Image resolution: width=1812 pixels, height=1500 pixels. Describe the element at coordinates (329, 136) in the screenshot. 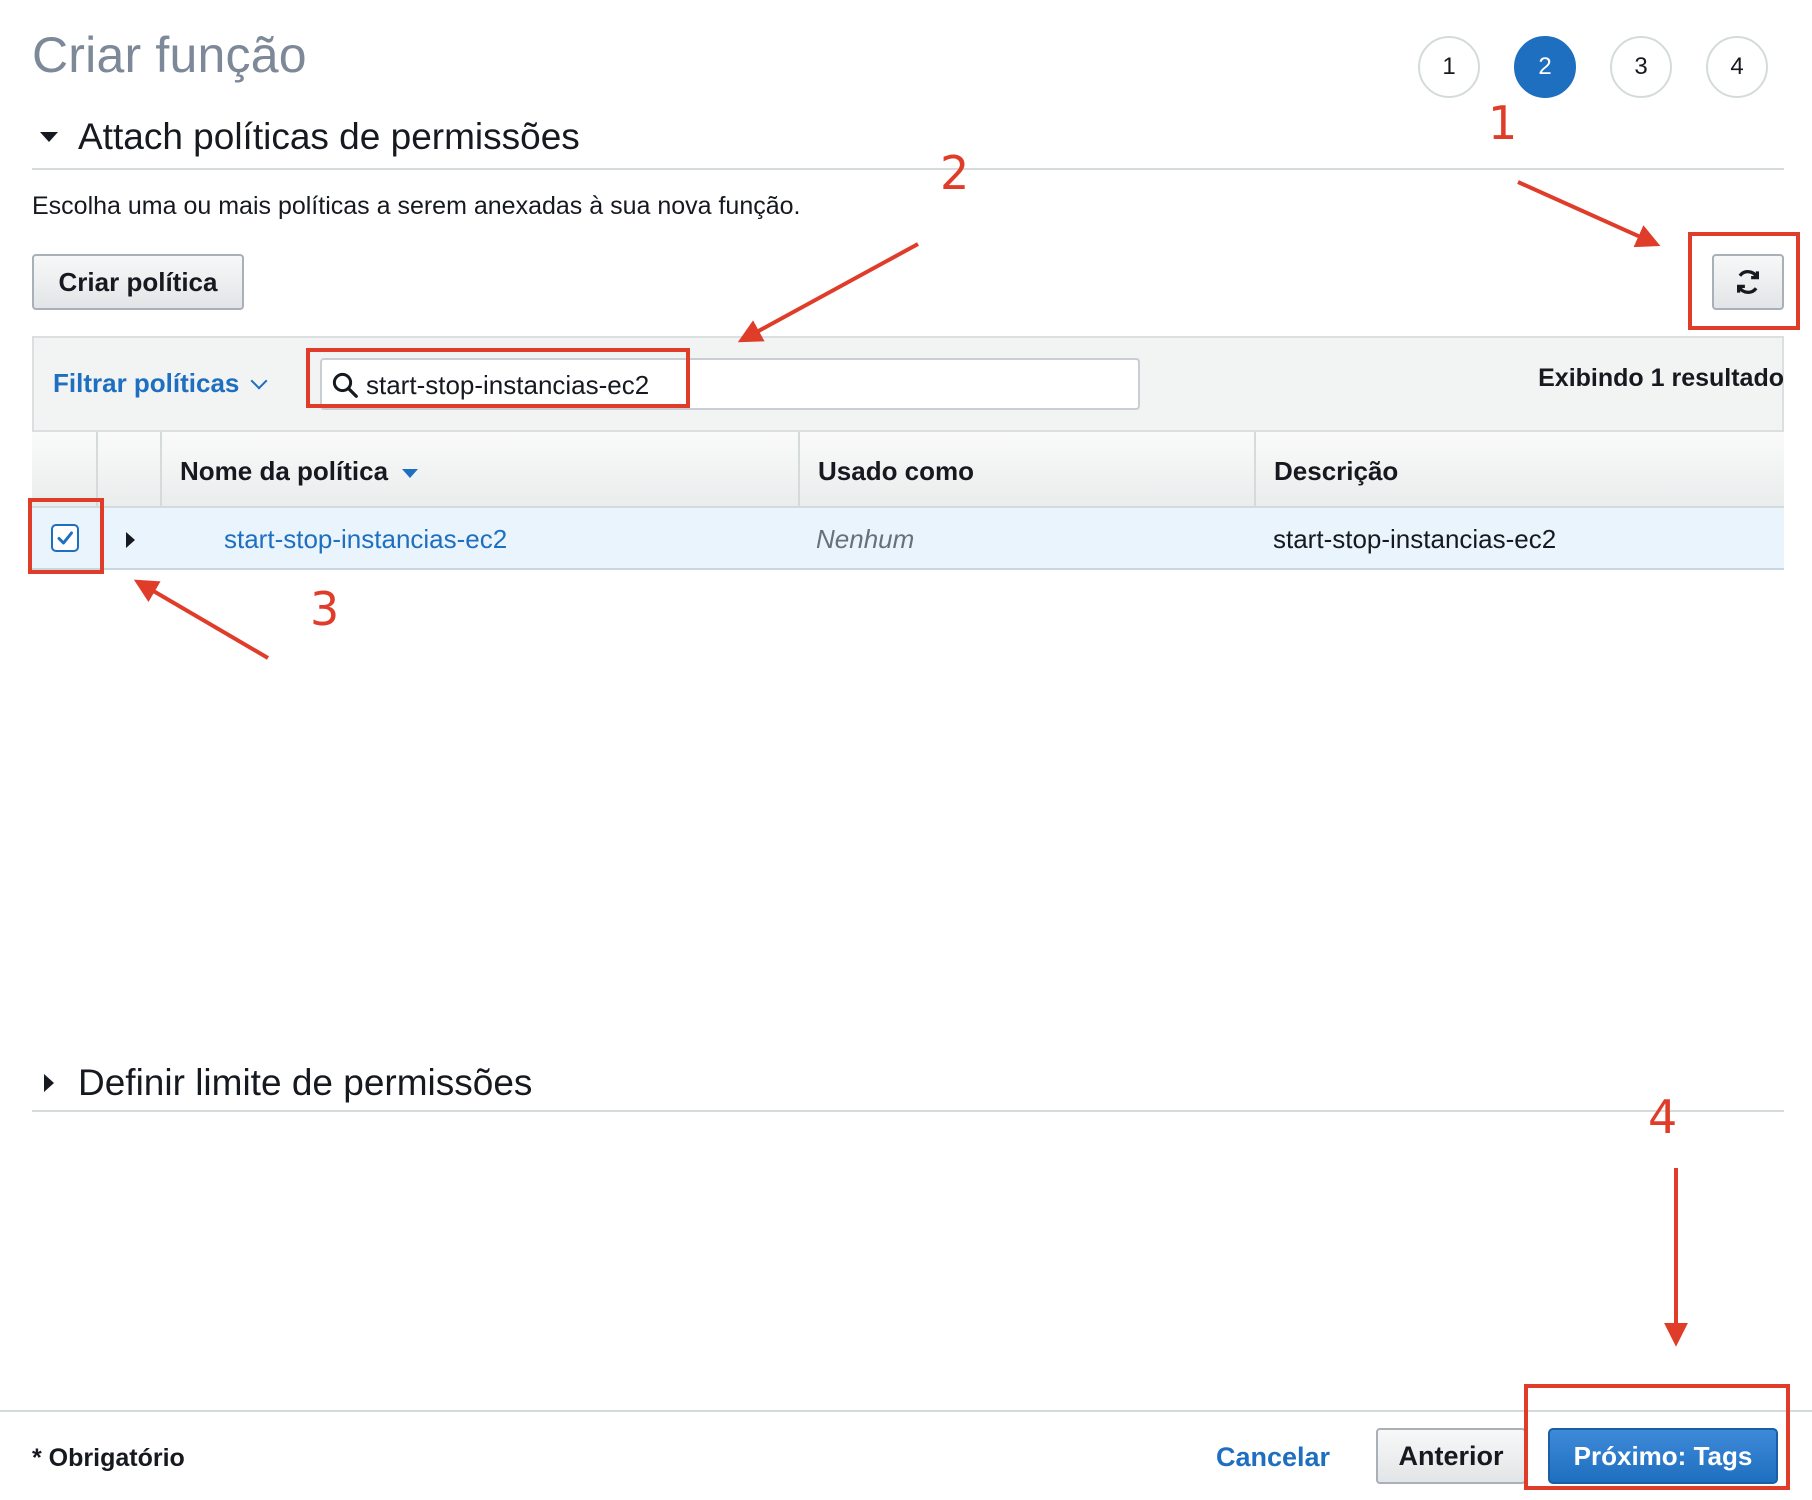

I see `section-attach-title: Attach políticas de permissões` at that location.